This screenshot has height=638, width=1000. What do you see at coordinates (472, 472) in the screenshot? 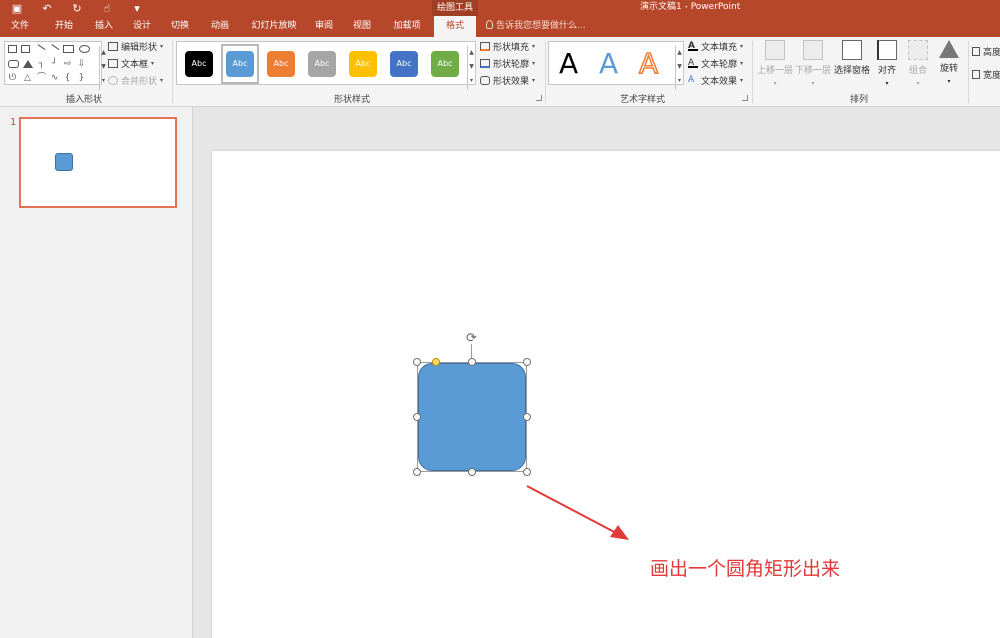
I see `resize-handle-bottom` at bounding box center [472, 472].